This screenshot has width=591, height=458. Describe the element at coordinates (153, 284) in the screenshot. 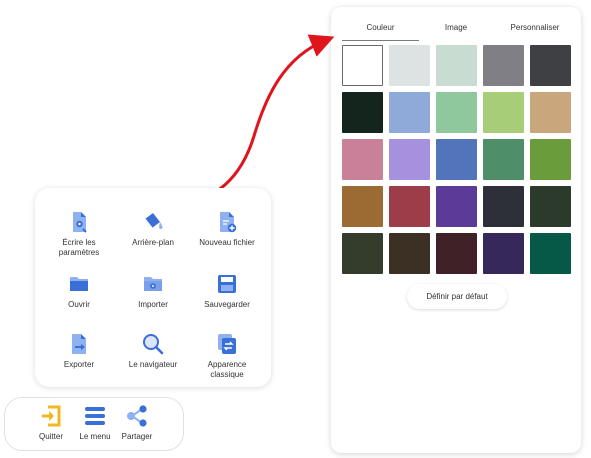

I see `import-folder-icon` at that location.